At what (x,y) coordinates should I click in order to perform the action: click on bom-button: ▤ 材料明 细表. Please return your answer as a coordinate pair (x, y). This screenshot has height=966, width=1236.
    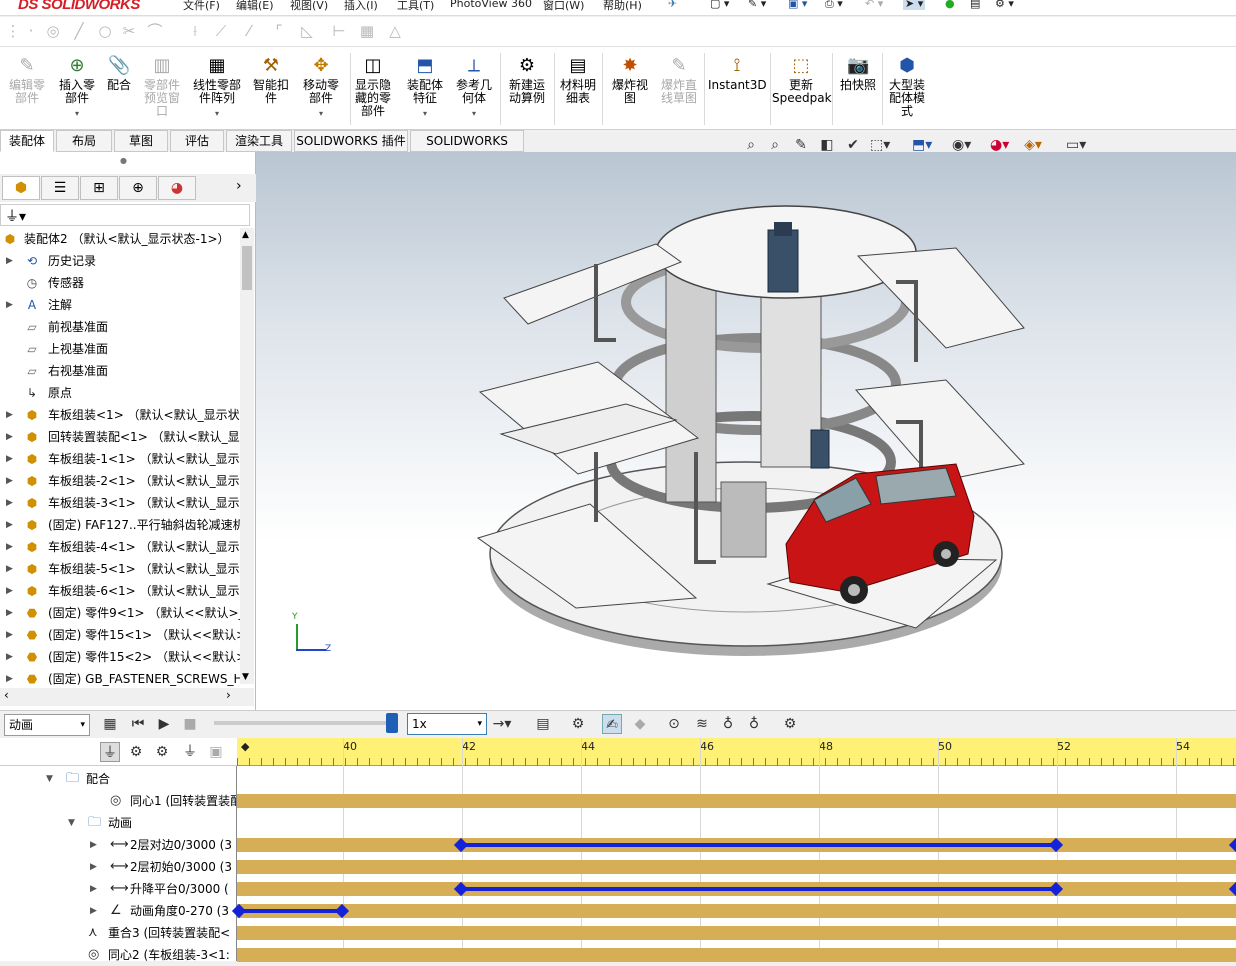
    Looking at the image, I should click on (578, 80).